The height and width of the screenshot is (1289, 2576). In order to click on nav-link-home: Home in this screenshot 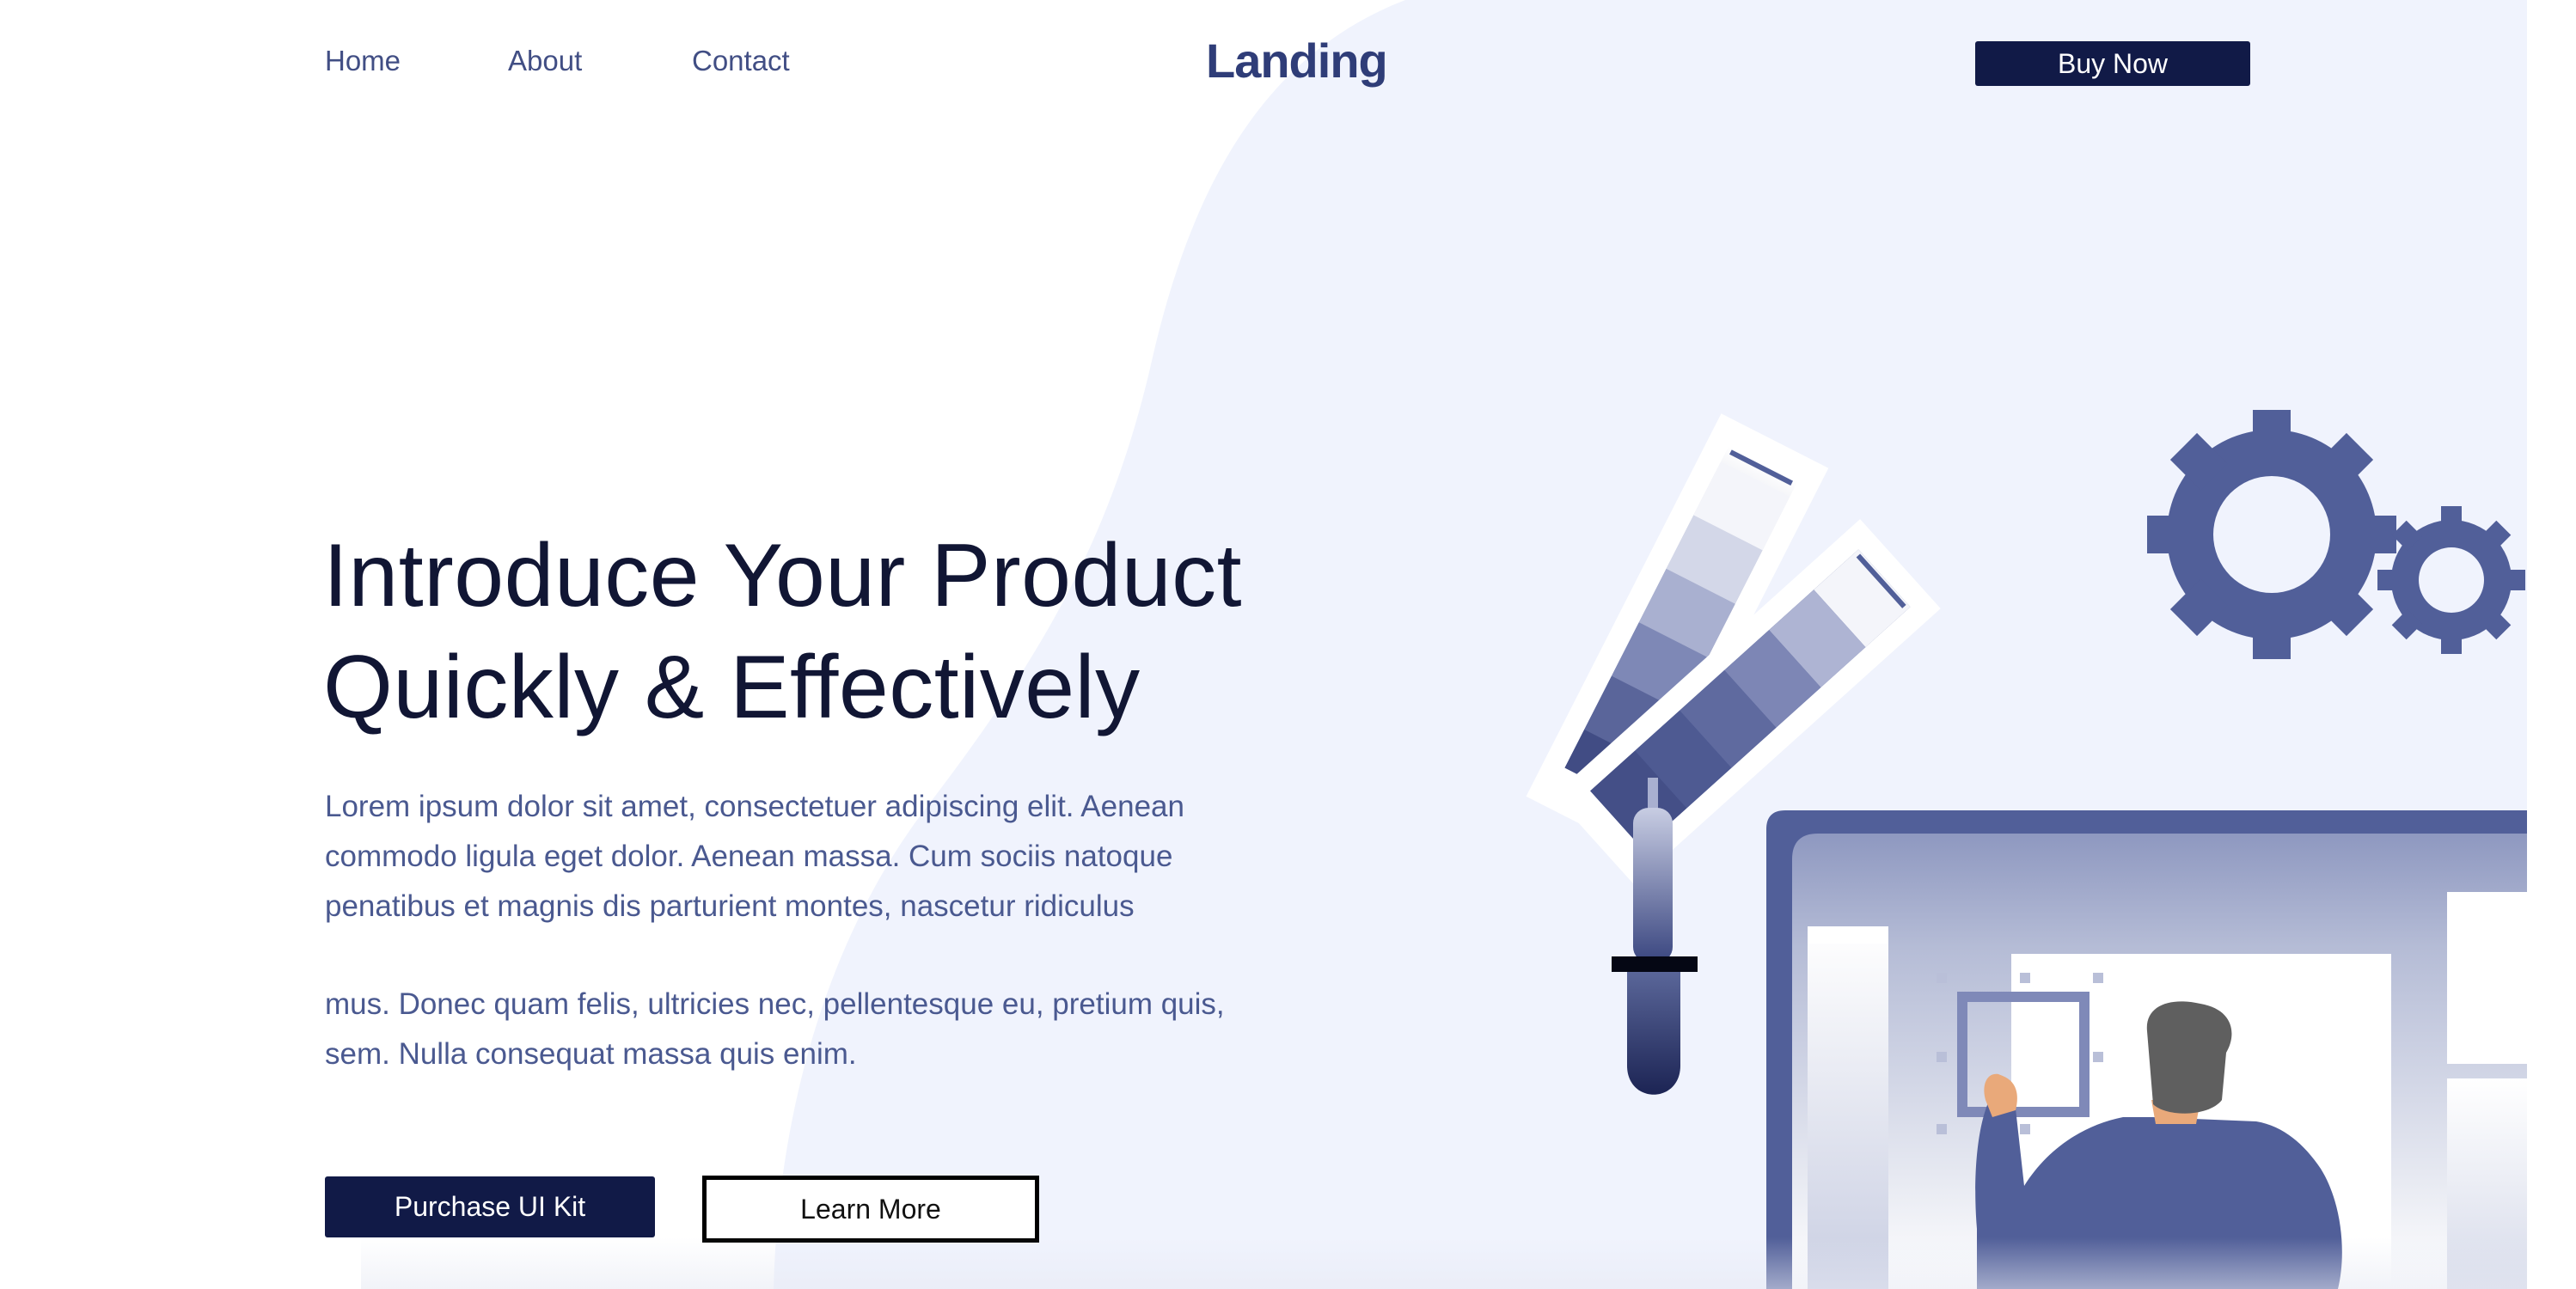, I will do `click(363, 61)`.